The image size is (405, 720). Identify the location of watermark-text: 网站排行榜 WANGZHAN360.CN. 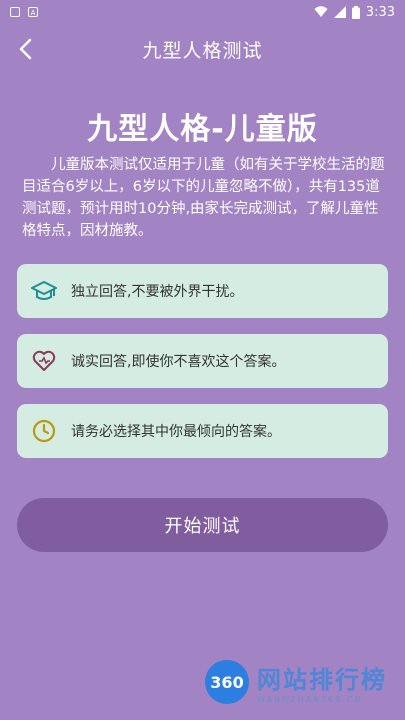
(322, 682).